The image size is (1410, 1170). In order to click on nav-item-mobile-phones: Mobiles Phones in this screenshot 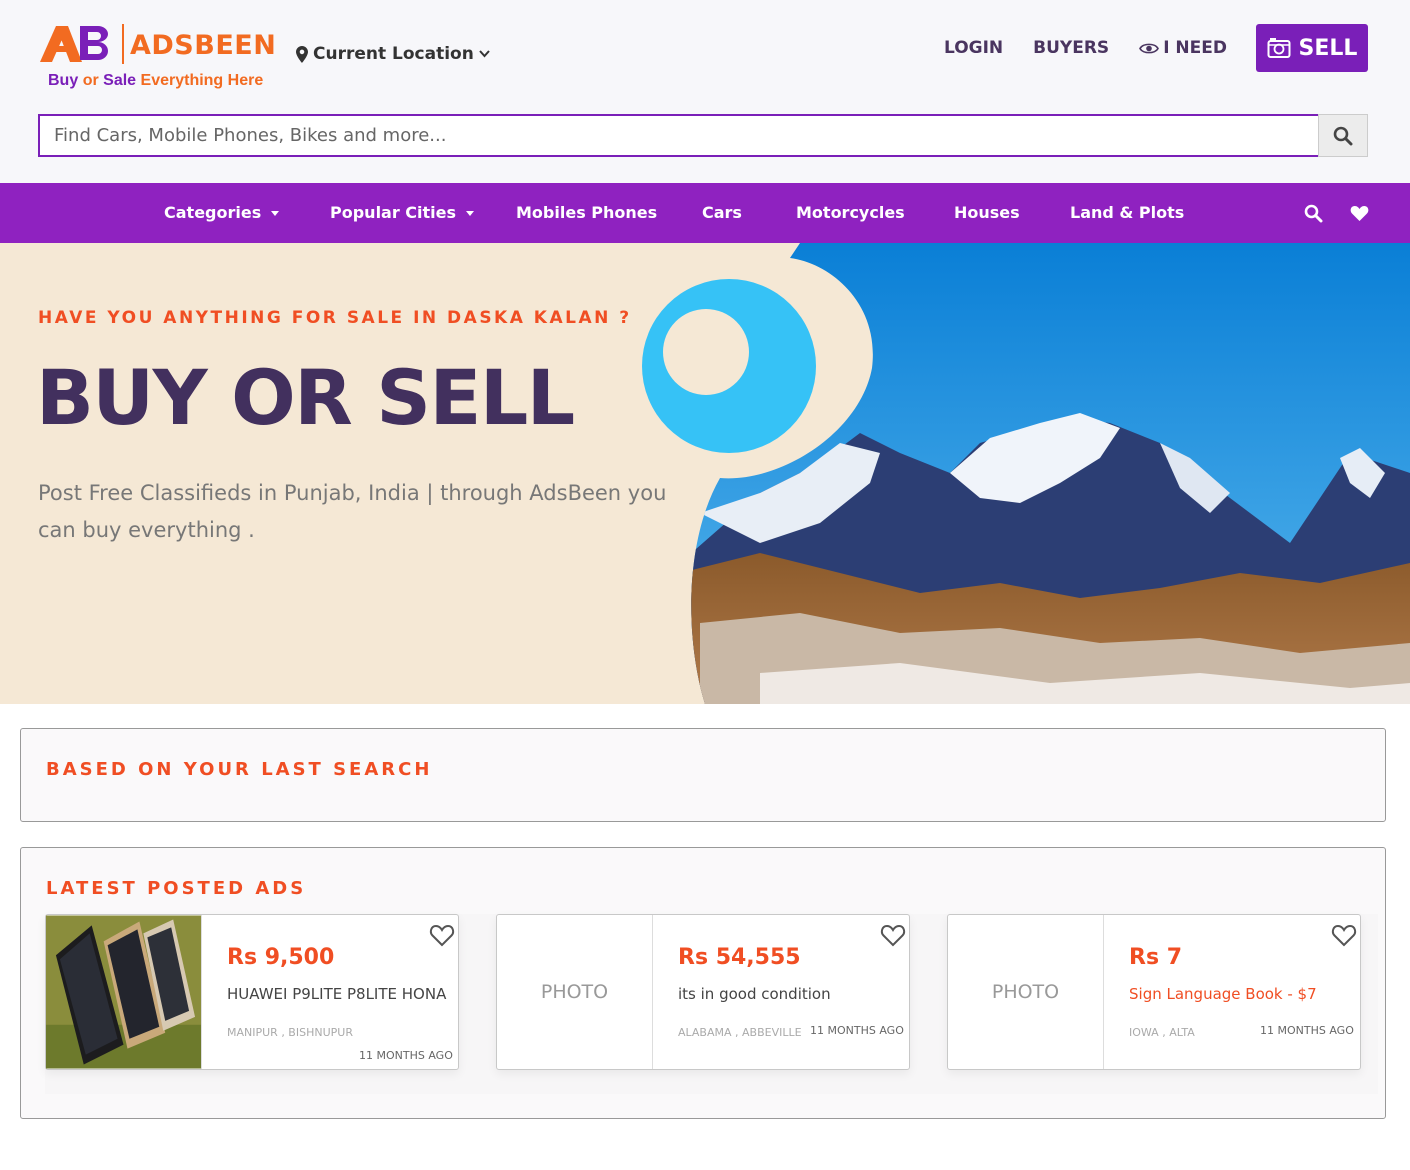, I will do `click(586, 213)`.